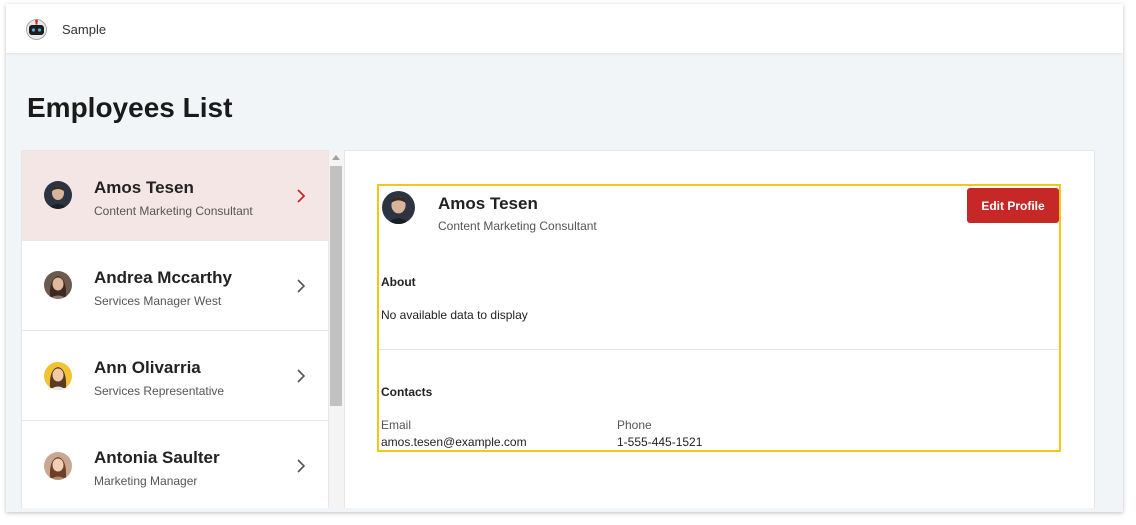  I want to click on list-item: Ann Olivarria Services Representative, so click(175, 376).